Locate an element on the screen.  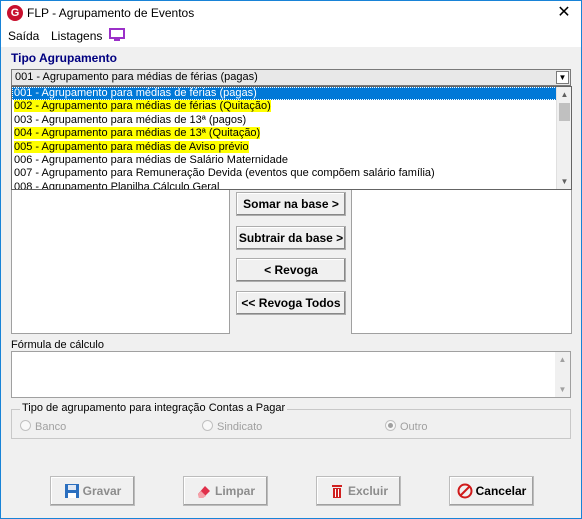
dropdown-option-label: 008 - Agrupamento Planilha Cálculo Geral is located at coordinates (117, 184).